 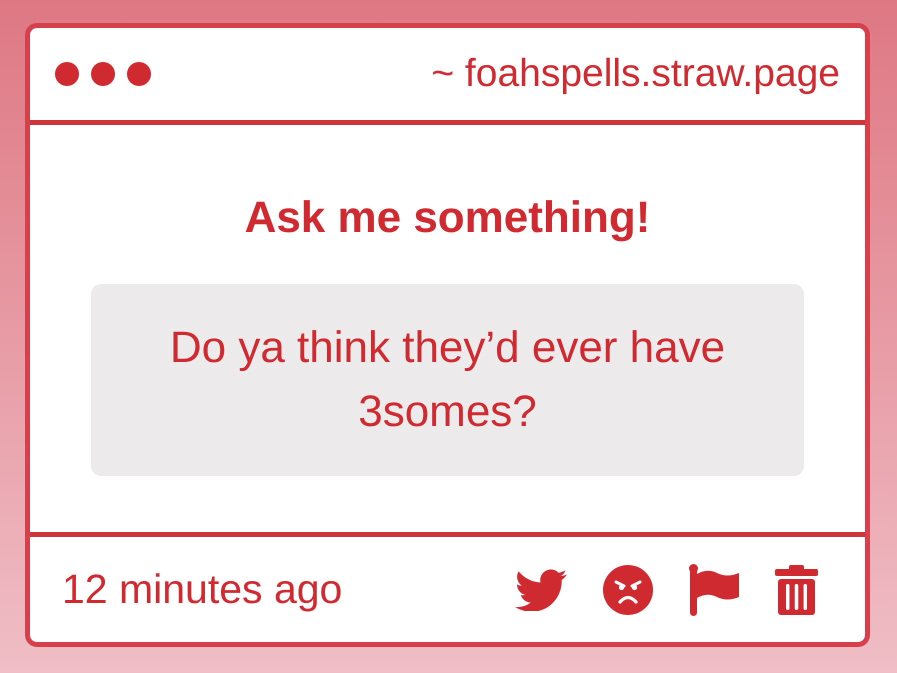 What do you see at coordinates (635, 74) in the screenshot?
I see `url-text: ~ foahspells.straw.page` at bounding box center [635, 74].